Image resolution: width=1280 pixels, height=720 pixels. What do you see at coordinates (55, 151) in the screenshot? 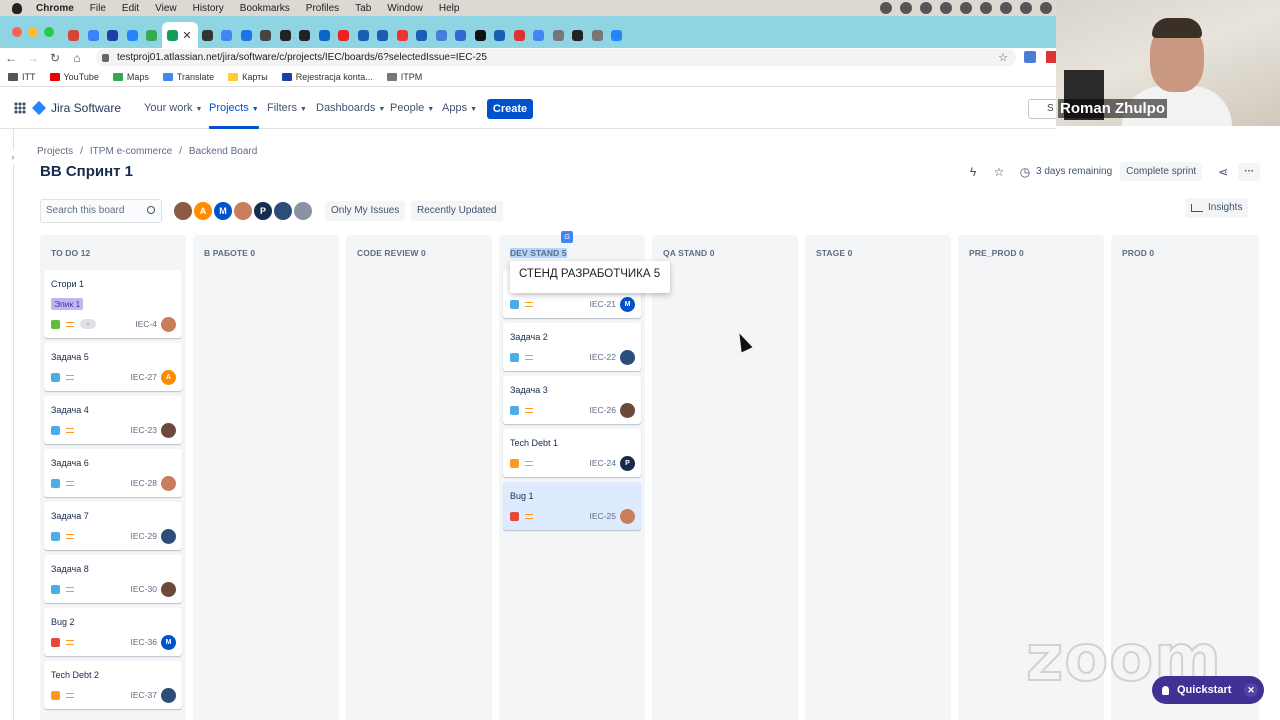
I see `breadcrumb-projects: Projects` at bounding box center [55, 151].